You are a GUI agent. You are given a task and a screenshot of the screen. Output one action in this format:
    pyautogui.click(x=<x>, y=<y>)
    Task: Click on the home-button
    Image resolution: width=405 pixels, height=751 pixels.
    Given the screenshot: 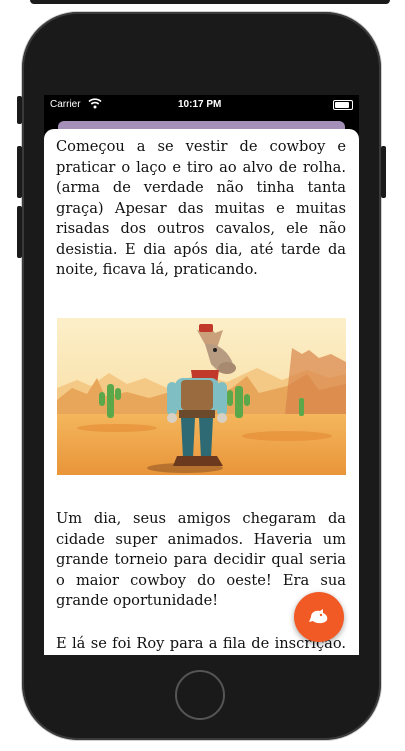 What is the action you would take?
    pyautogui.click(x=200, y=695)
    